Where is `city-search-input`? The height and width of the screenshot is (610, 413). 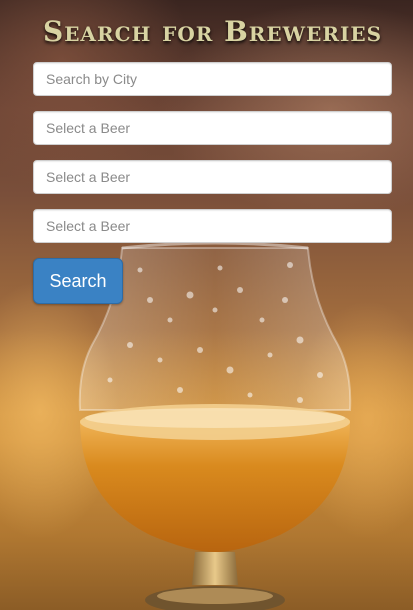 city-search-input is located at coordinates (212, 79).